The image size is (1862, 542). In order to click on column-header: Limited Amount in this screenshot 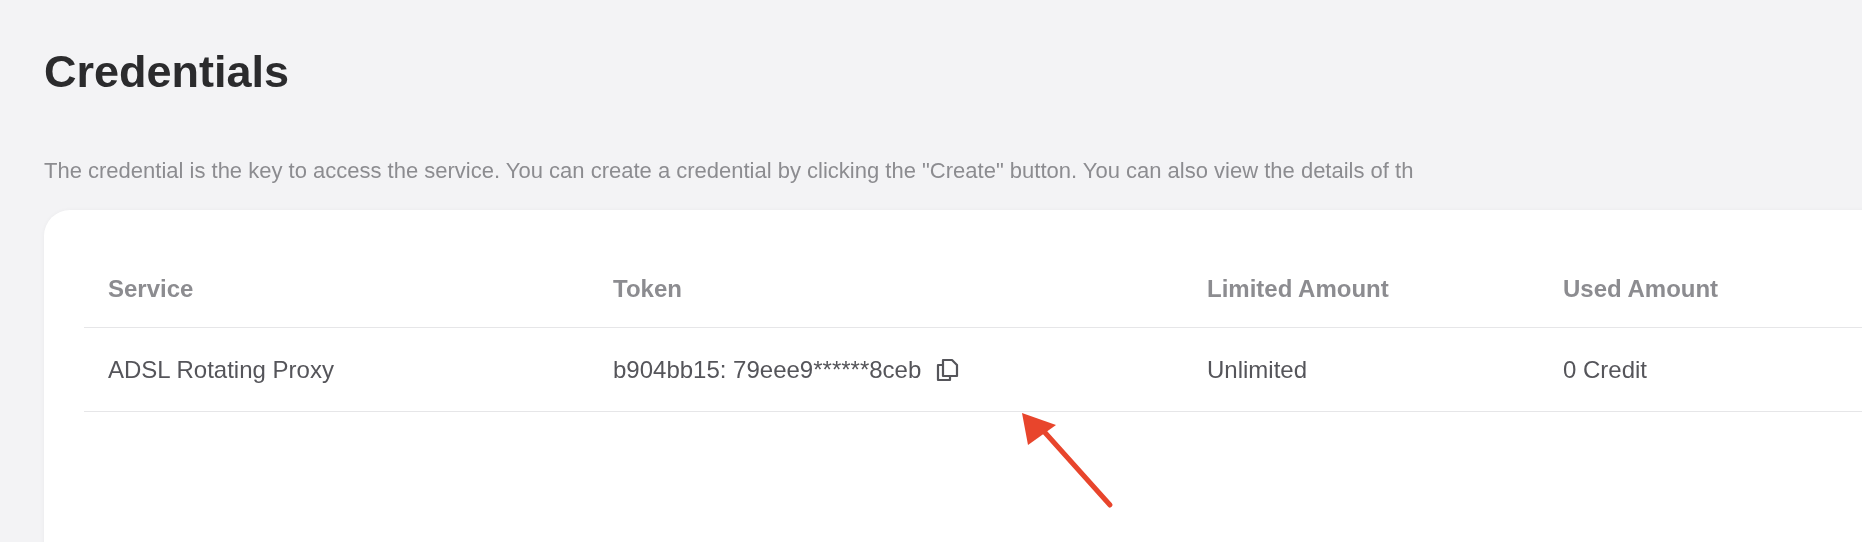, I will do `click(1298, 288)`.